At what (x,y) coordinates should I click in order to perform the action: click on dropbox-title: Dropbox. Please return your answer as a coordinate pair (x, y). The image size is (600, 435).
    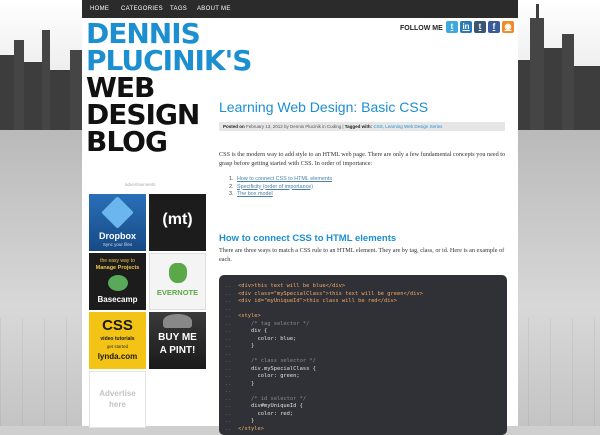
    Looking at the image, I should click on (117, 236).